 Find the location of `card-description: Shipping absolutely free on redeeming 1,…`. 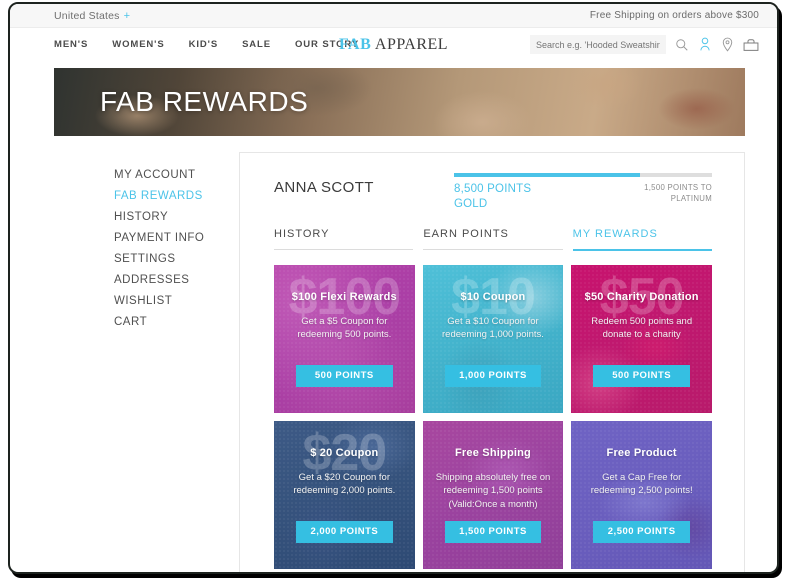

card-description: Shipping absolutely free on redeeming 1,… is located at coordinates (493, 491).